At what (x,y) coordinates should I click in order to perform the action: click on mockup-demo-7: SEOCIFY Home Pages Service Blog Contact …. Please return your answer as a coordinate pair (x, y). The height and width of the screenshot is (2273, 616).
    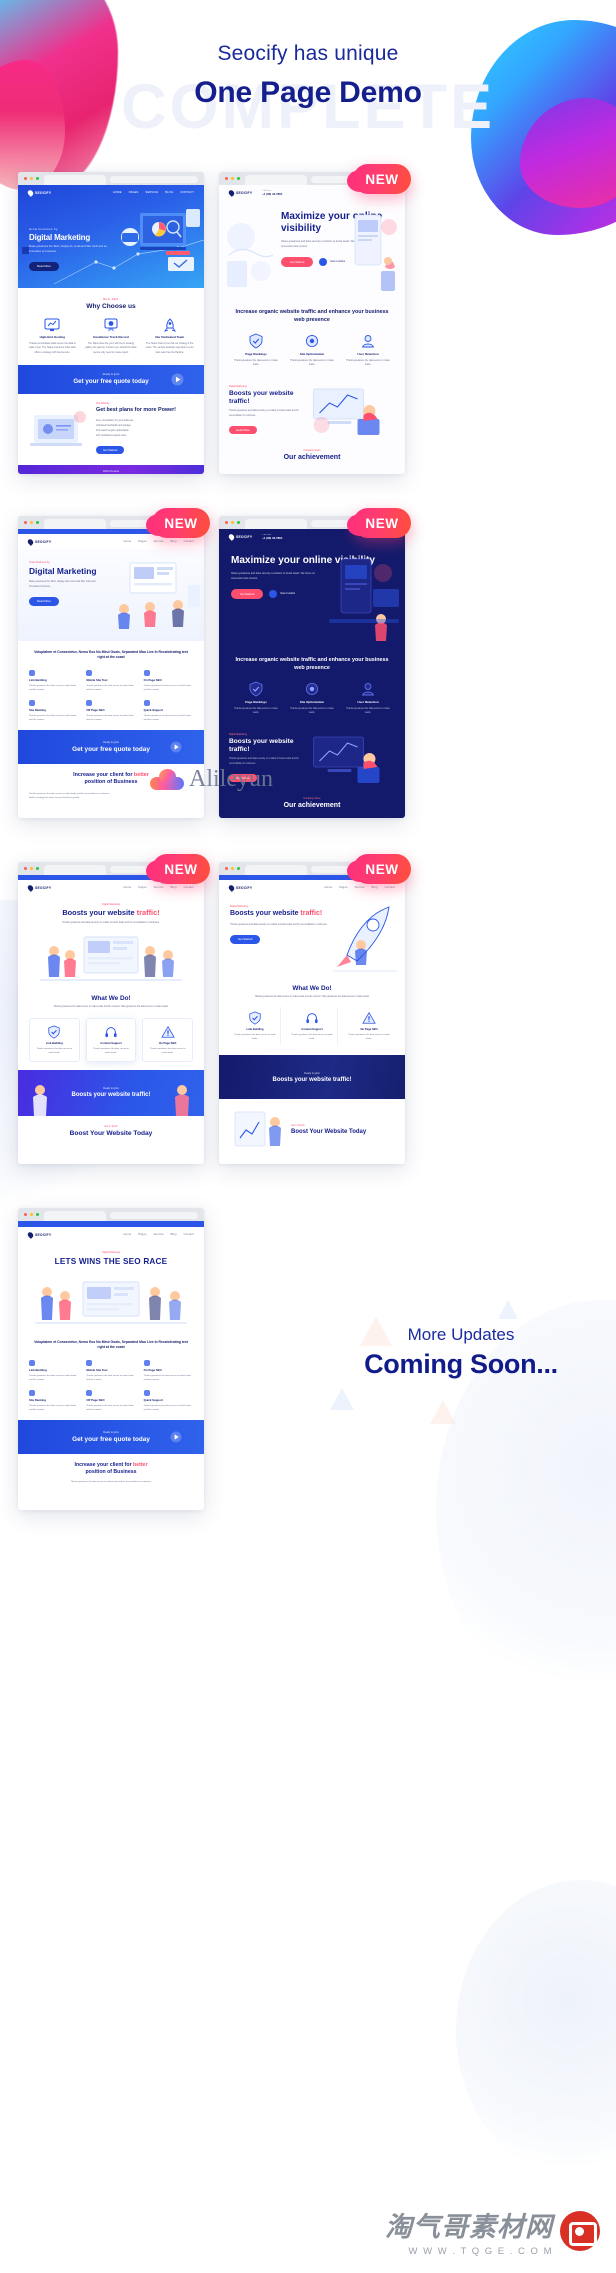
    Looking at the image, I should click on (111, 1359).